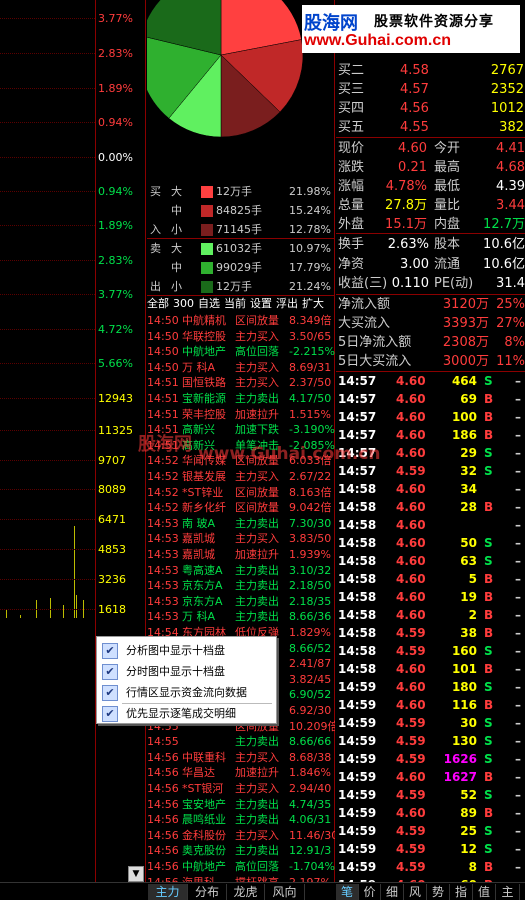 The height and width of the screenshot is (900, 525). I want to click on radar-tab: 设置, so click(261, 303).